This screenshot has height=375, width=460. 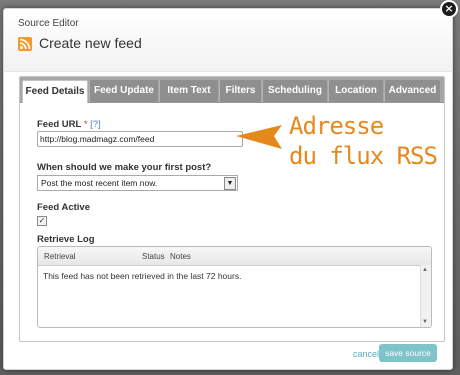 I want to click on log-scrollbar: ▲ ▼, so click(x=425, y=296).